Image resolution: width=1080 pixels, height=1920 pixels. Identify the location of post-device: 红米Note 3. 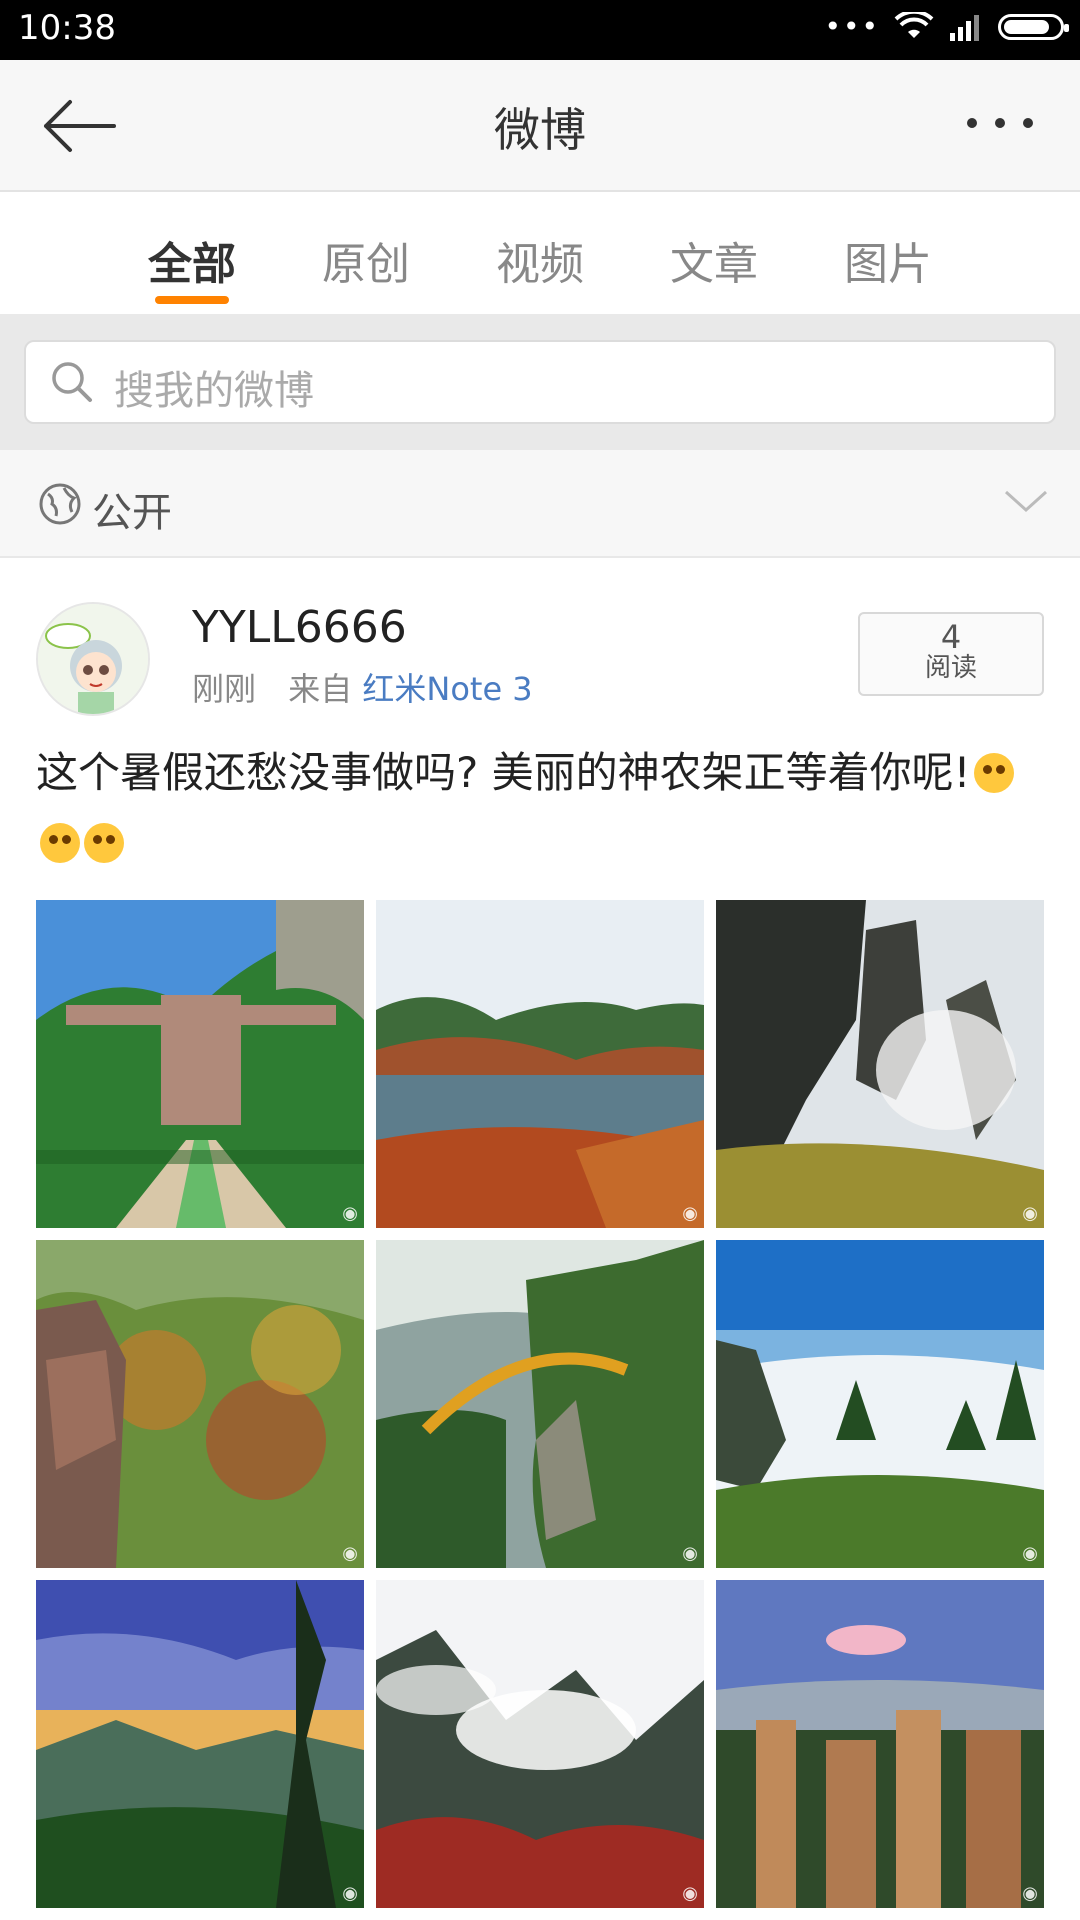
(447, 689).